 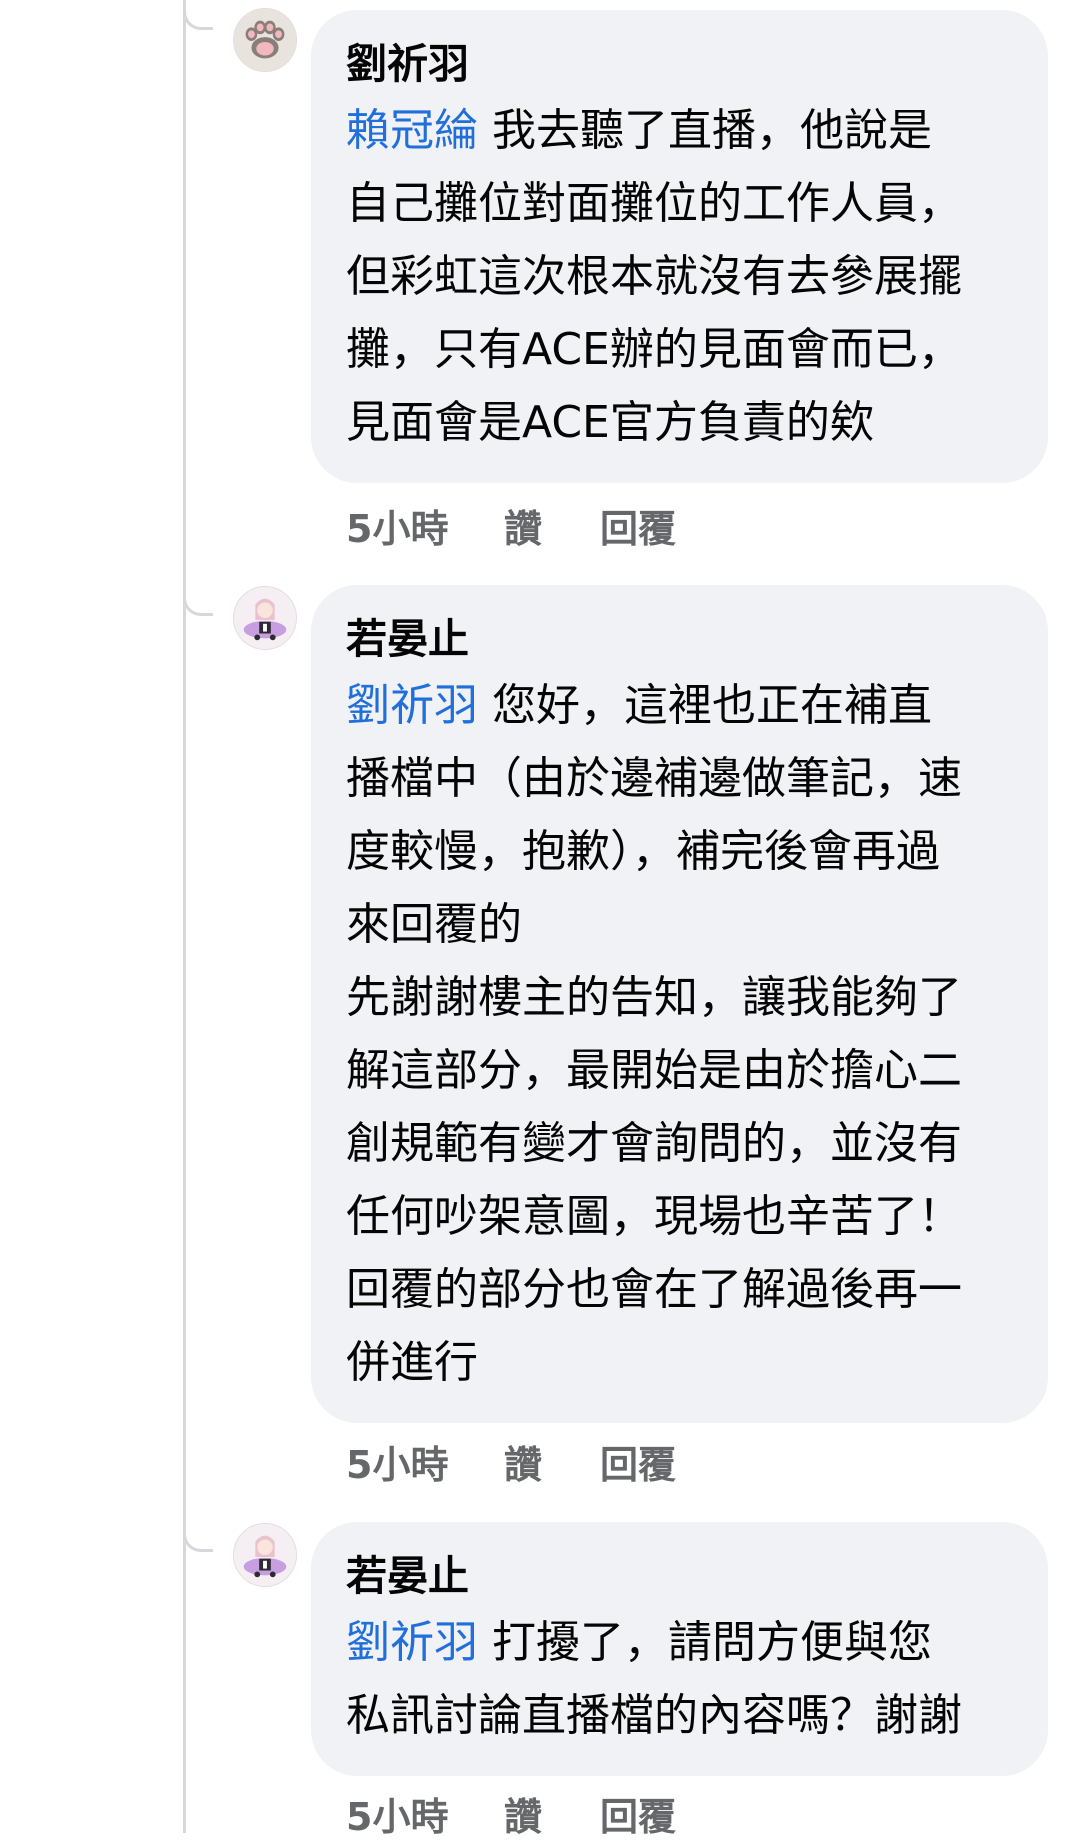 I want to click on comment-text: 劉祈羽 打擾了，請問方便與您 私訊討論直播檔的內容嗎？謝謝, so click(x=654, y=1679).